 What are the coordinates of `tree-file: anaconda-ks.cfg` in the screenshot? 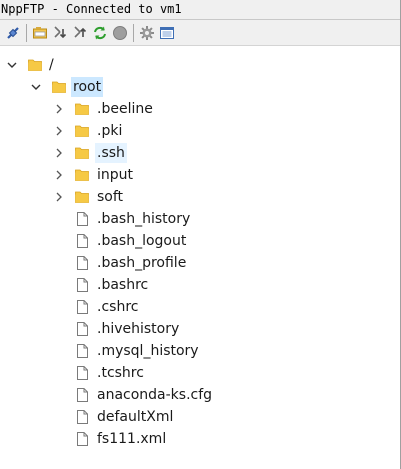 It's located at (200, 395).